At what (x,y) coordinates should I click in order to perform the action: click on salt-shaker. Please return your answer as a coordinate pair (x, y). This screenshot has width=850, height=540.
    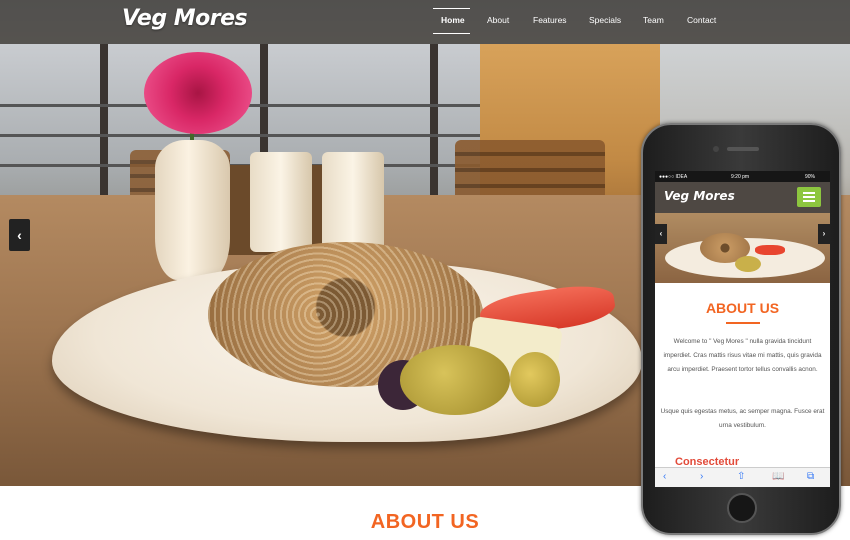
    Looking at the image, I should click on (281, 202).